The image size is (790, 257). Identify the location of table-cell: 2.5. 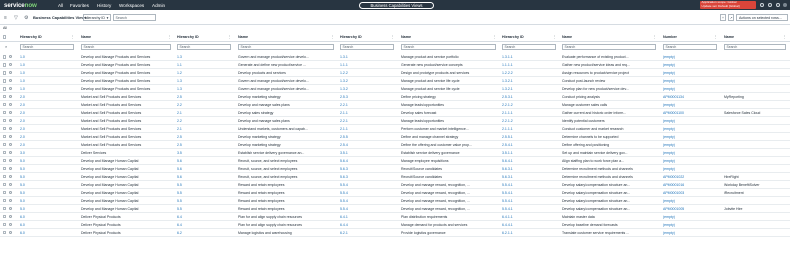
(203, 137).